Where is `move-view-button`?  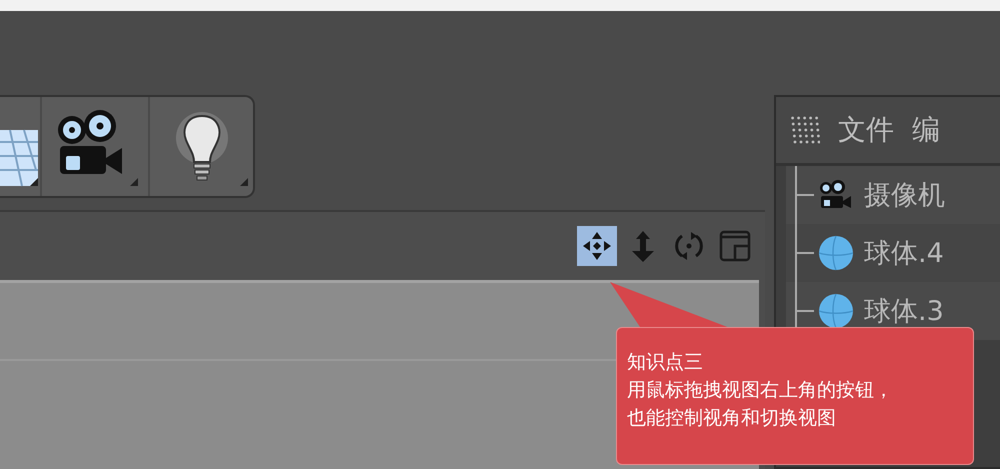
move-view-button is located at coordinates (597, 246).